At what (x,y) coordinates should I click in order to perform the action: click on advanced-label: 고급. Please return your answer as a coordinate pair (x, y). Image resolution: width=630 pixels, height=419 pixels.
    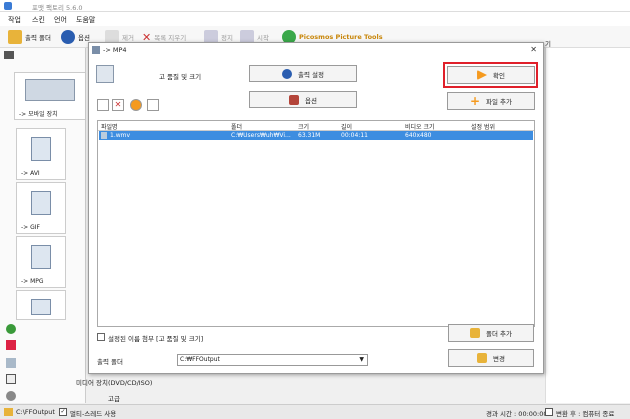
    Looking at the image, I should click on (114, 398).